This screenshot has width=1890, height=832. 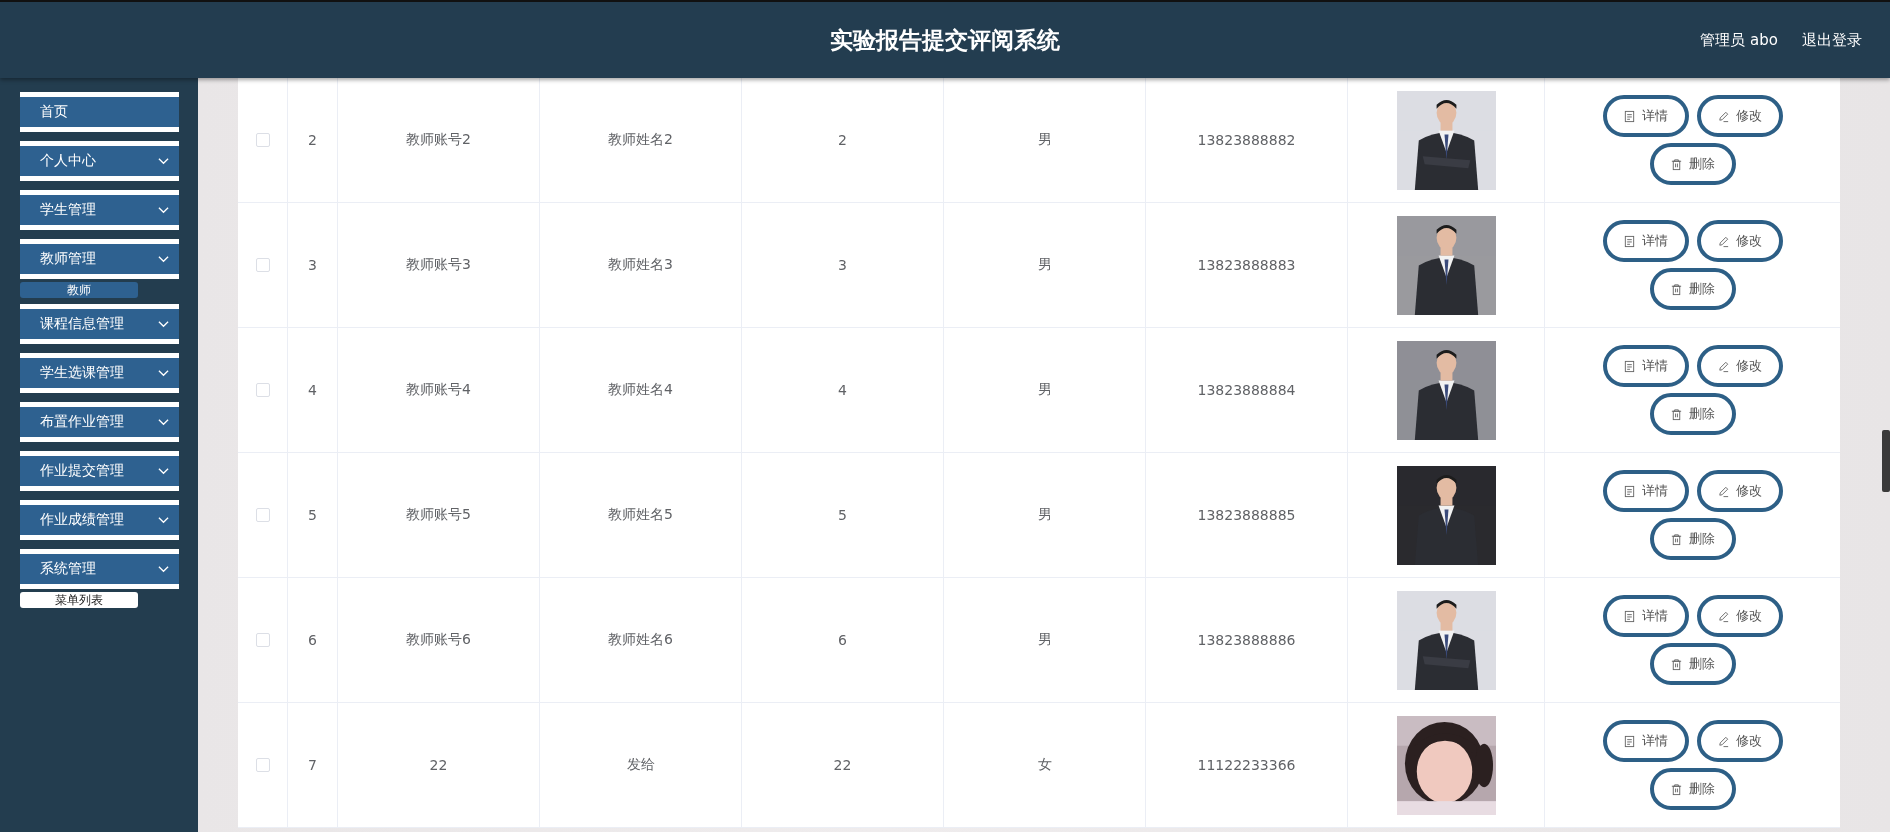 What do you see at coordinates (945, 40) in the screenshot?
I see `app-title: 实验报告提交评阅系统` at bounding box center [945, 40].